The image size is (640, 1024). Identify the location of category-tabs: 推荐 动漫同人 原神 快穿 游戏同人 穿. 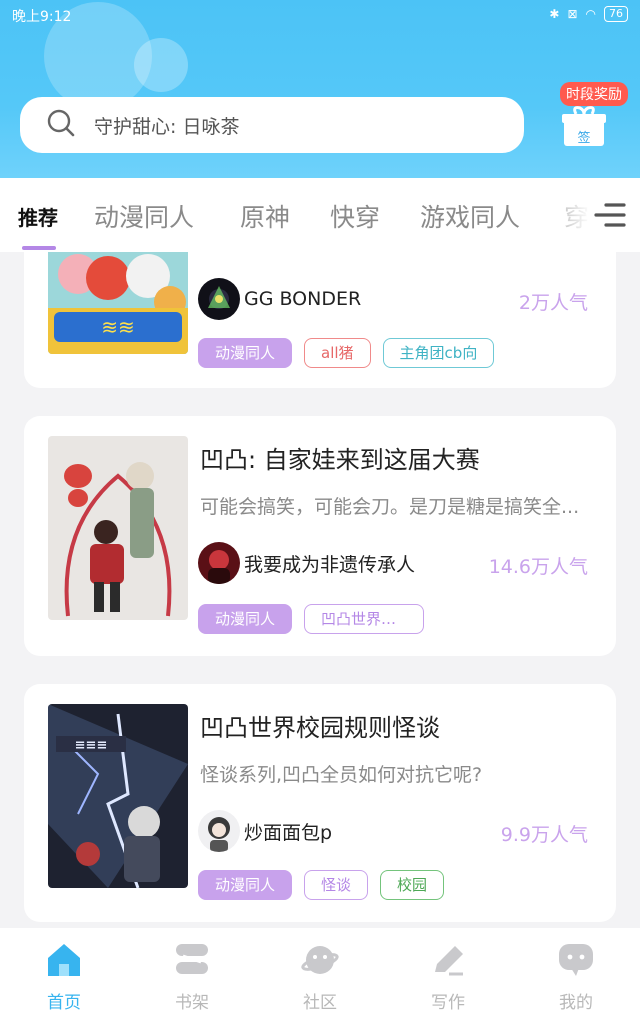
(320, 215).